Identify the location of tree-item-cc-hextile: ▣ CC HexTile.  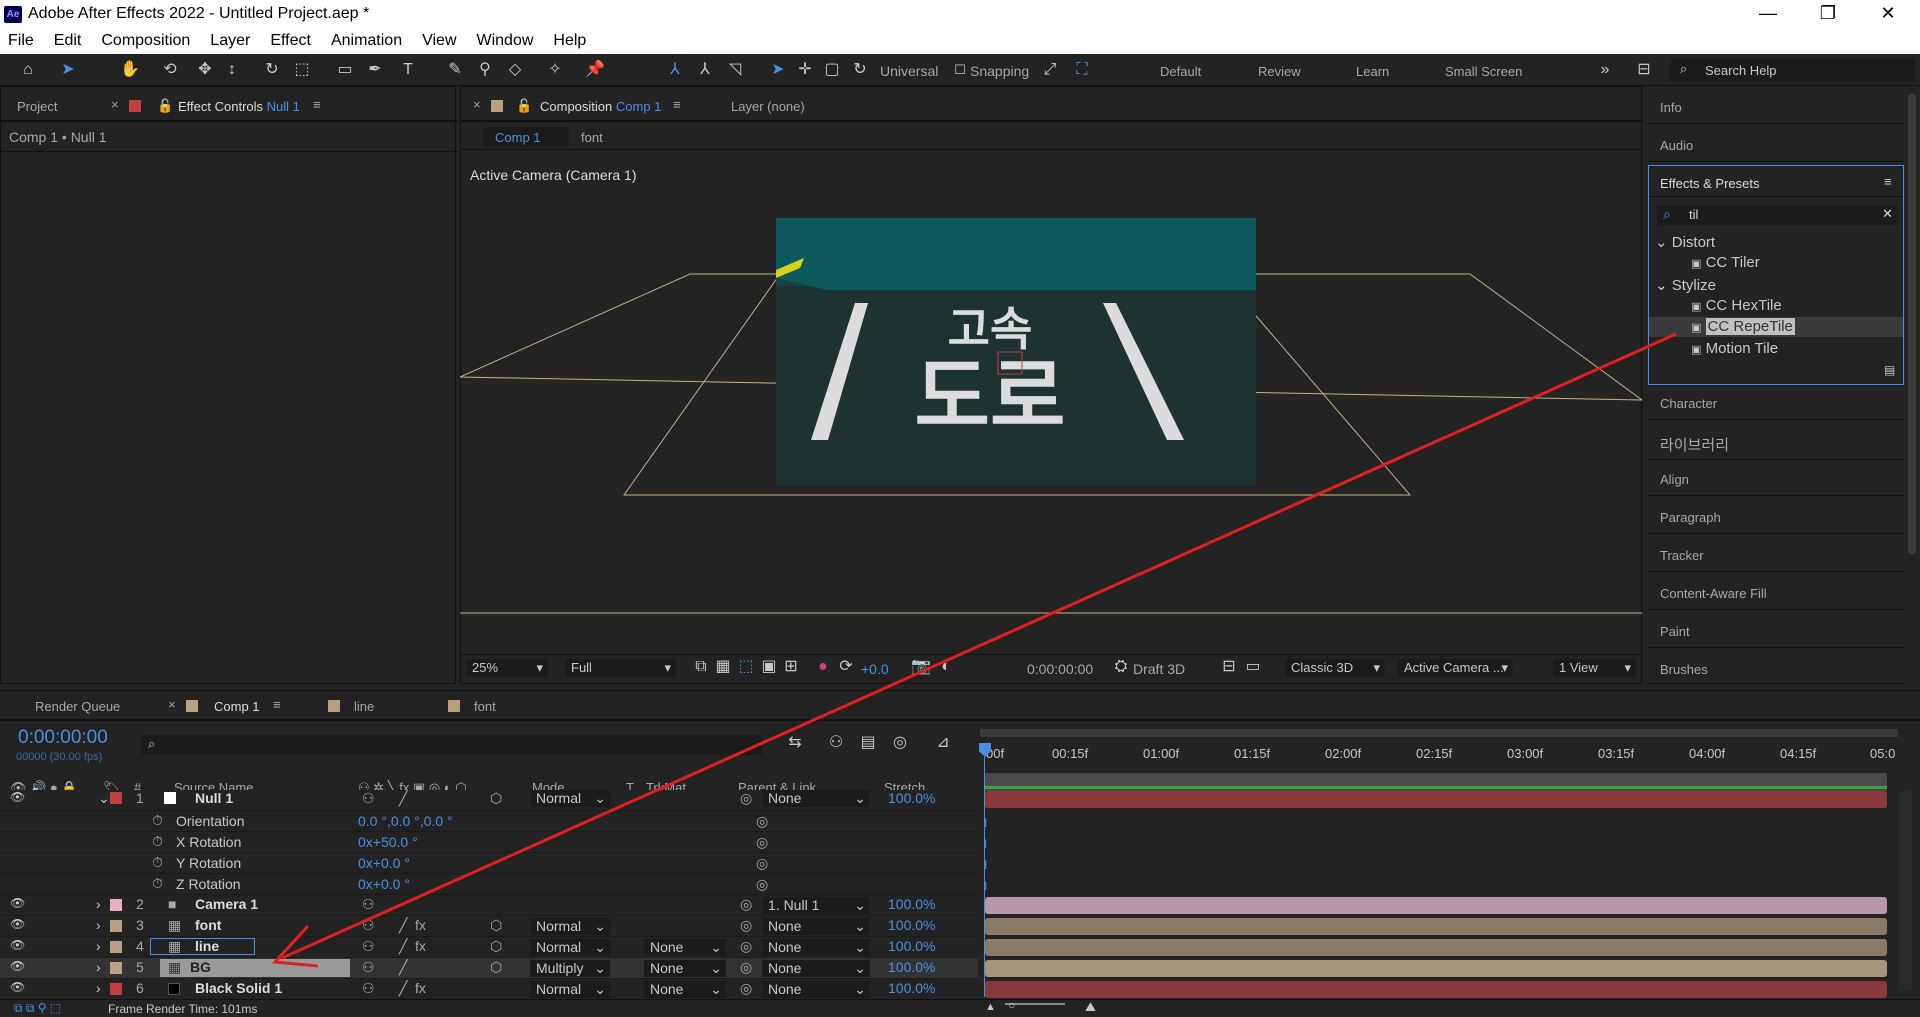
(1736, 305).